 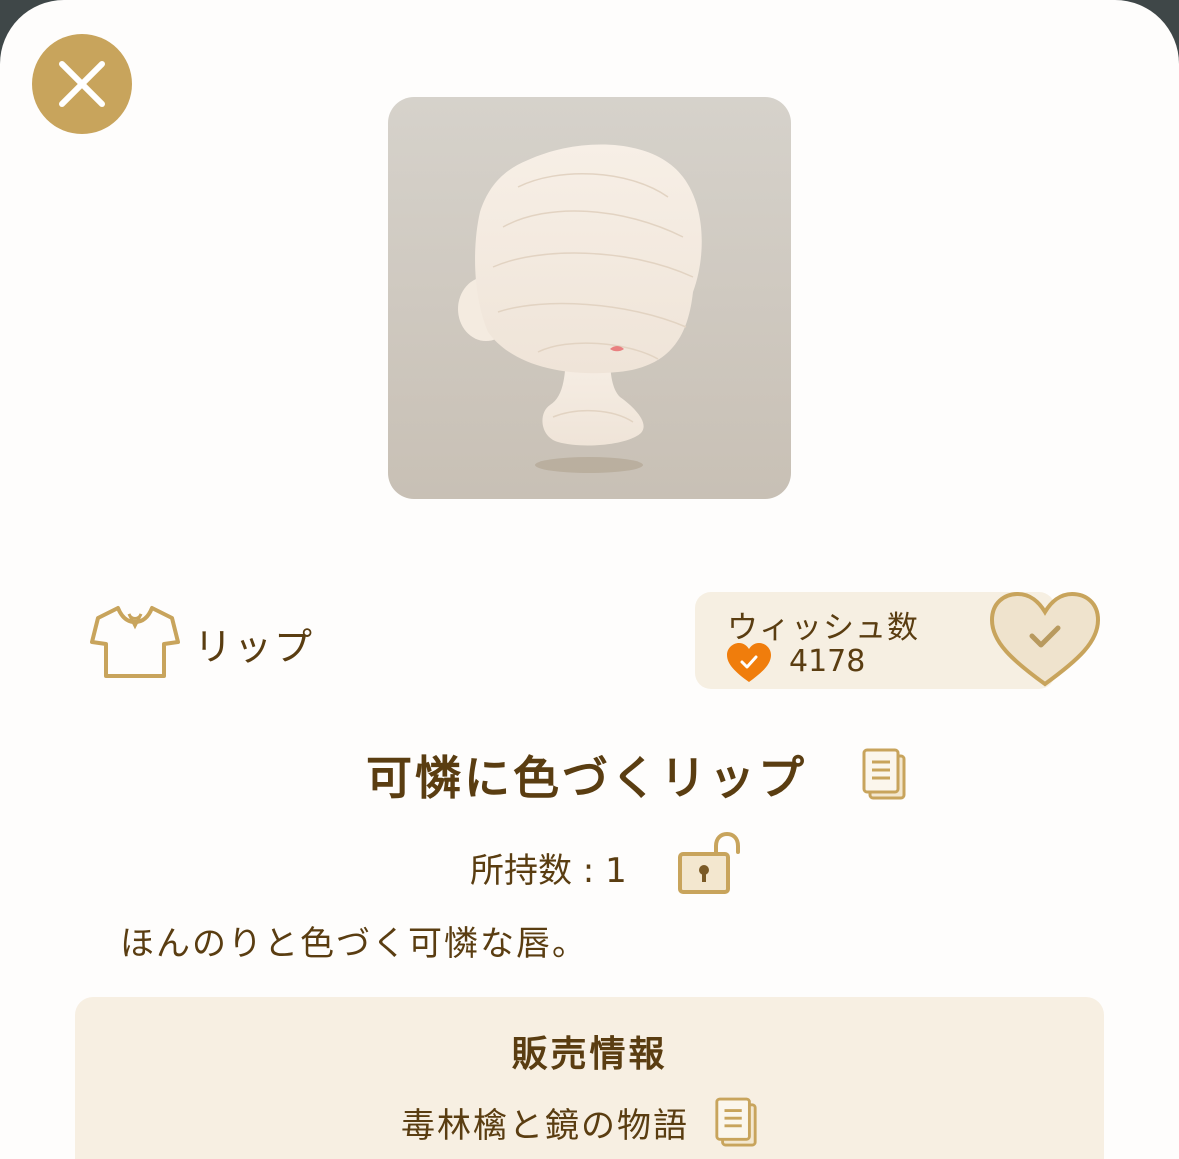 What do you see at coordinates (545, 1126) in the screenshot?
I see `sales-source: 毒林檎と鏡の物語` at bounding box center [545, 1126].